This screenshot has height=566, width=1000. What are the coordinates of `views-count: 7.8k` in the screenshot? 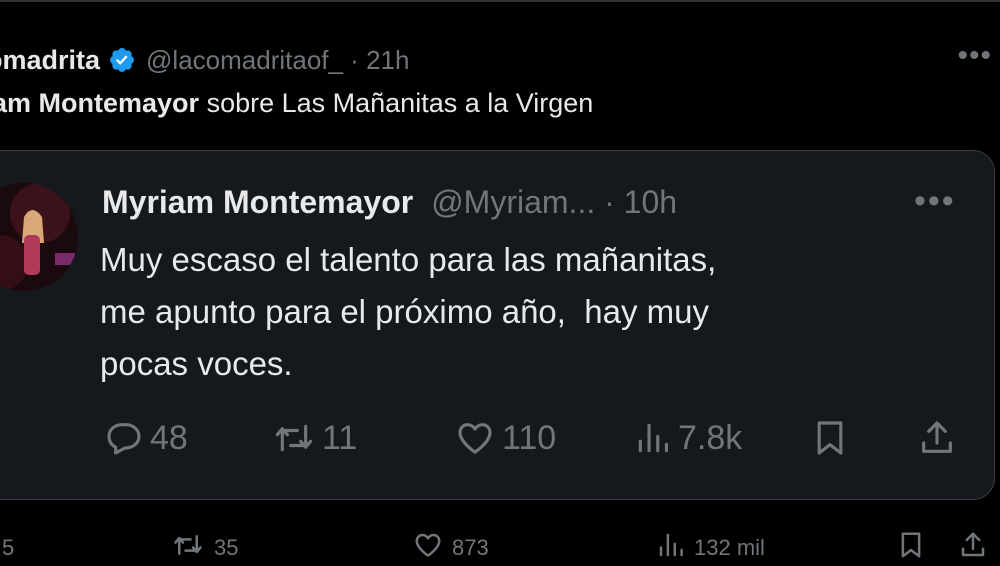 It's located at (710, 437).